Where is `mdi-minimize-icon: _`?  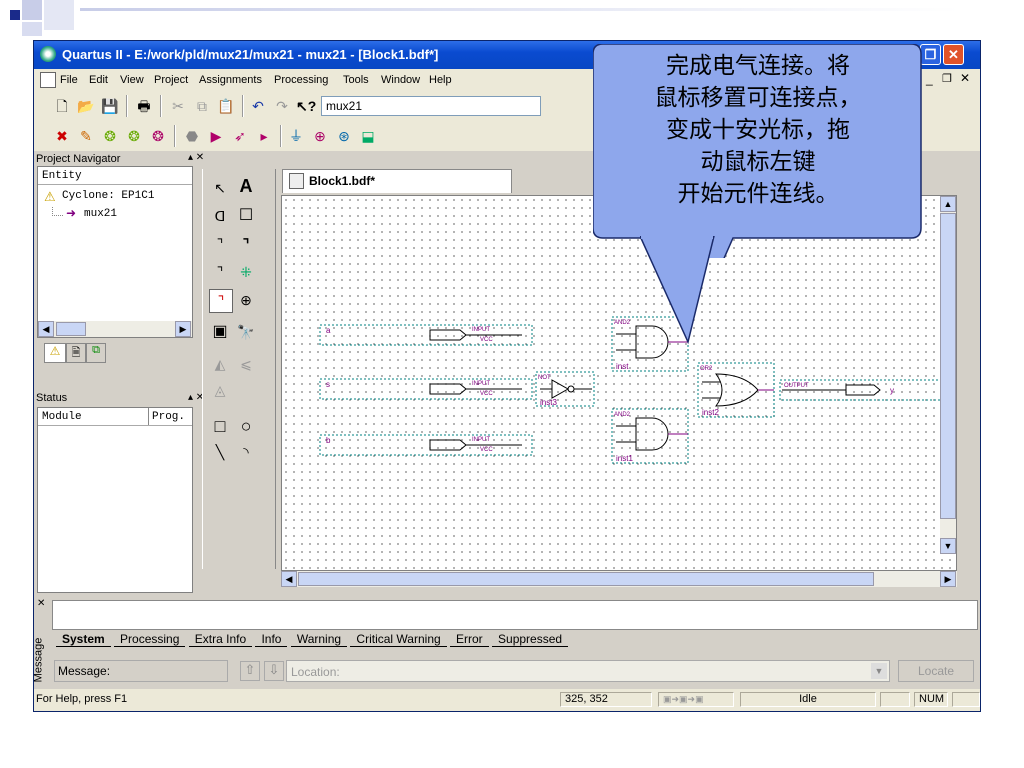
mdi-minimize-icon: _ is located at coordinates (929, 79).